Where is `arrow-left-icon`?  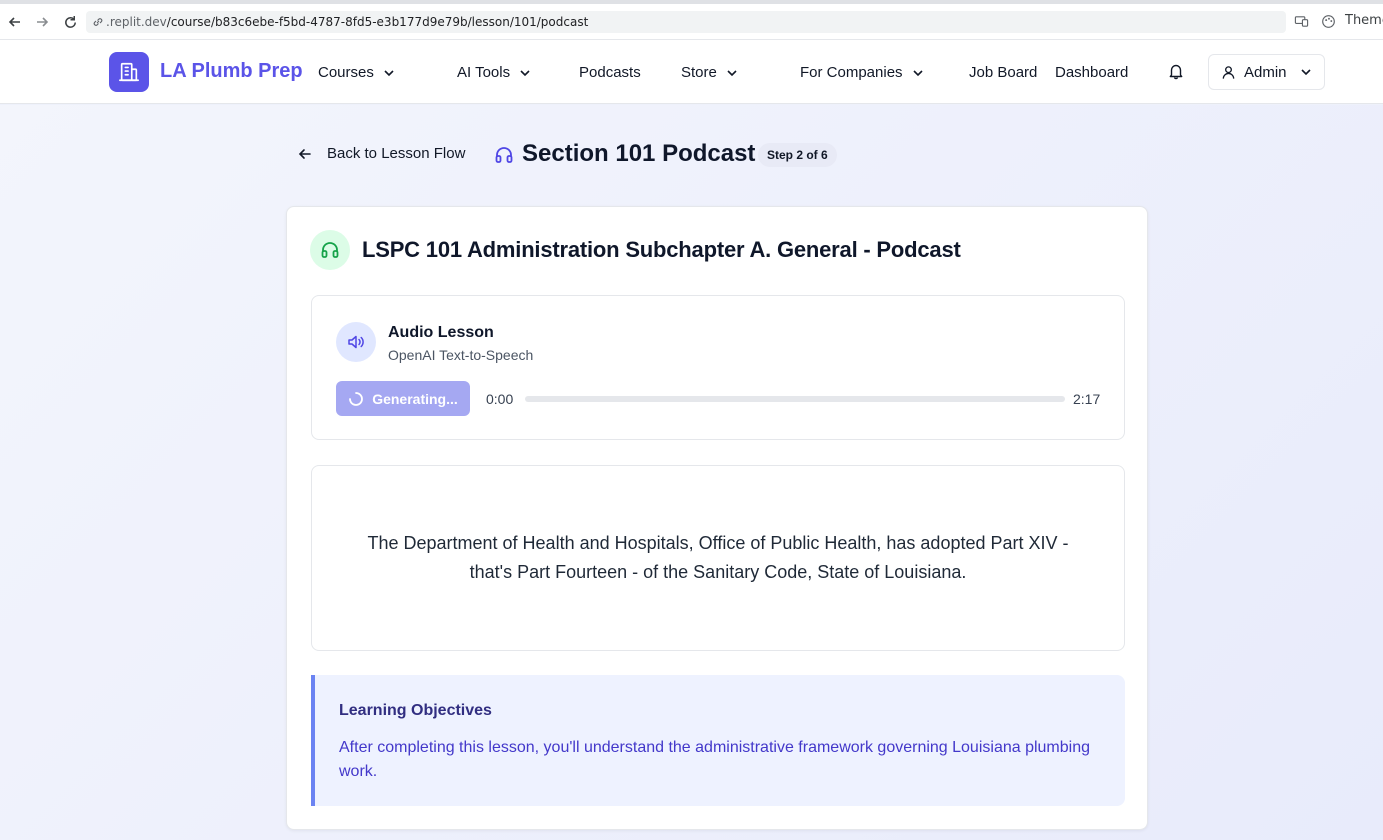 arrow-left-icon is located at coordinates (304, 153).